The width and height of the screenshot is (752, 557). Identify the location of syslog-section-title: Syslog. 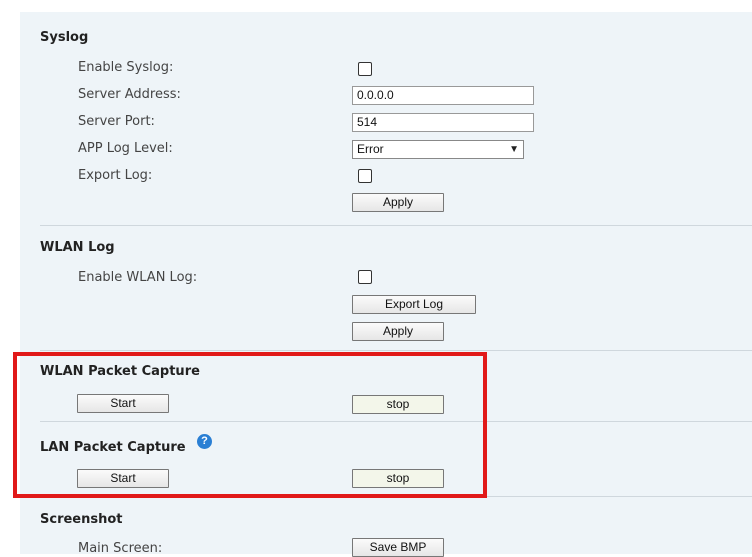
(64, 37).